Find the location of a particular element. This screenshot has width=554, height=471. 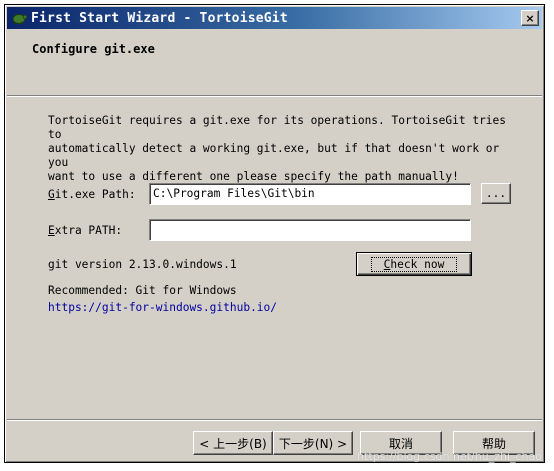

page-title: Configure git.exe is located at coordinates (93, 49).